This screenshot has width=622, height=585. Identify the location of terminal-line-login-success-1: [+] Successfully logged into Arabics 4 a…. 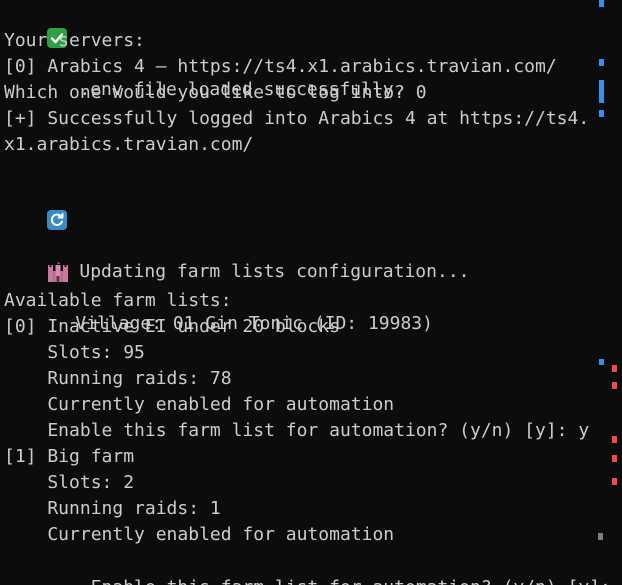
(297, 118).